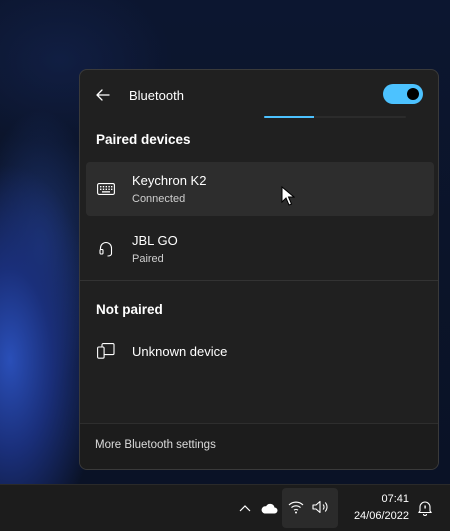 The width and height of the screenshot is (450, 531). Describe the element at coordinates (269, 508) in the screenshot. I see `cloud-icon` at that location.